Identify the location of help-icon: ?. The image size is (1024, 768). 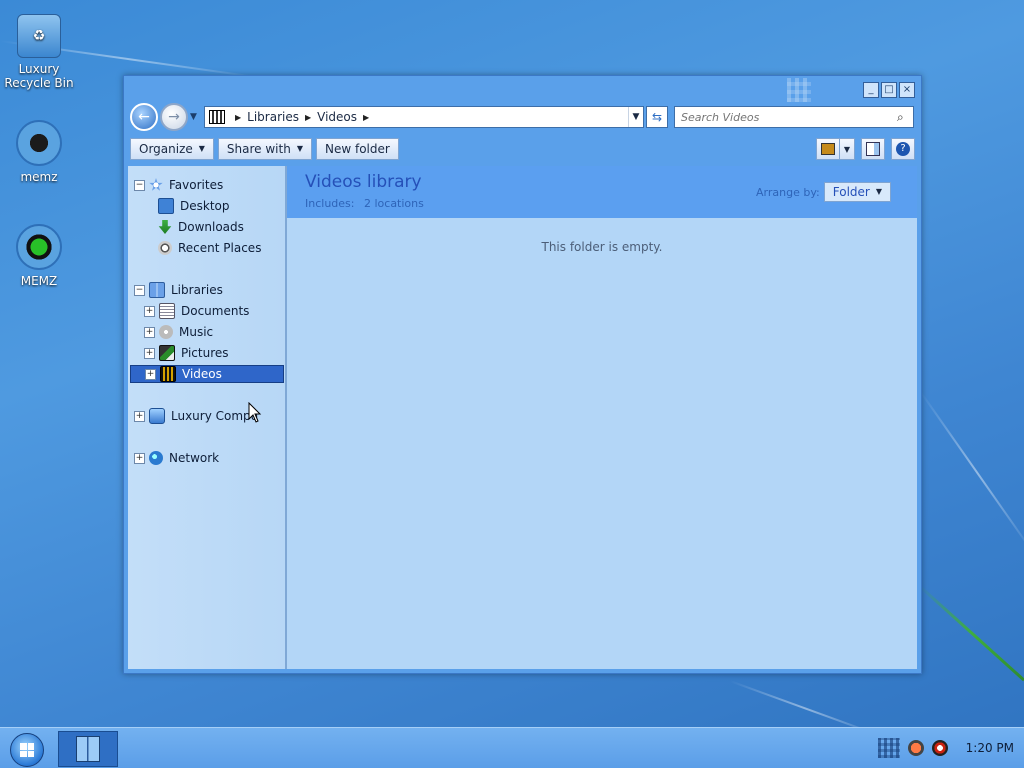
(903, 149).